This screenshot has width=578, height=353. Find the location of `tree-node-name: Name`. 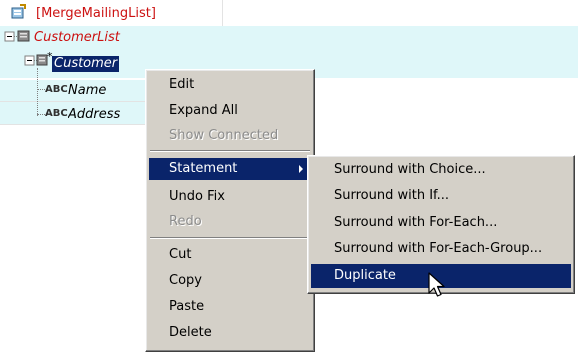

tree-node-name: Name is located at coordinates (87, 91).